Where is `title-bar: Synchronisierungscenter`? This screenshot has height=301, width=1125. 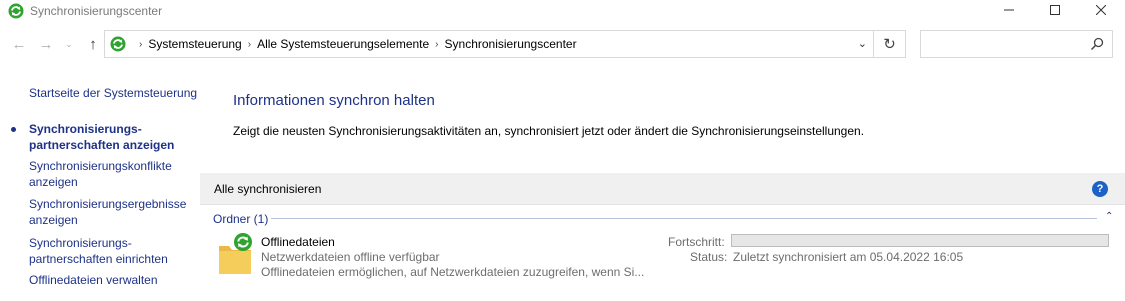 title-bar: Synchronisierungscenter is located at coordinates (562, 11).